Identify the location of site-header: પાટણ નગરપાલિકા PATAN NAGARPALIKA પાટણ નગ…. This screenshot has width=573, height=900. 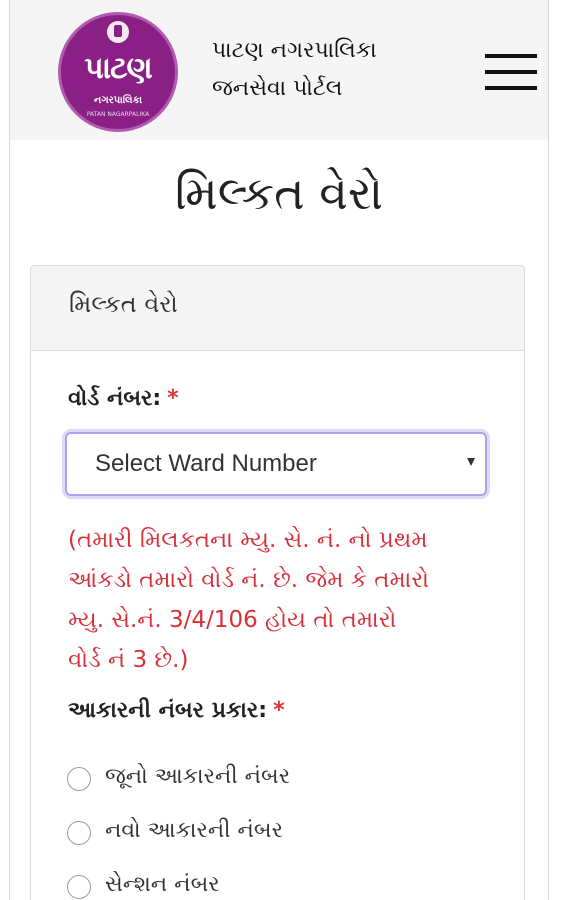
(279, 70).